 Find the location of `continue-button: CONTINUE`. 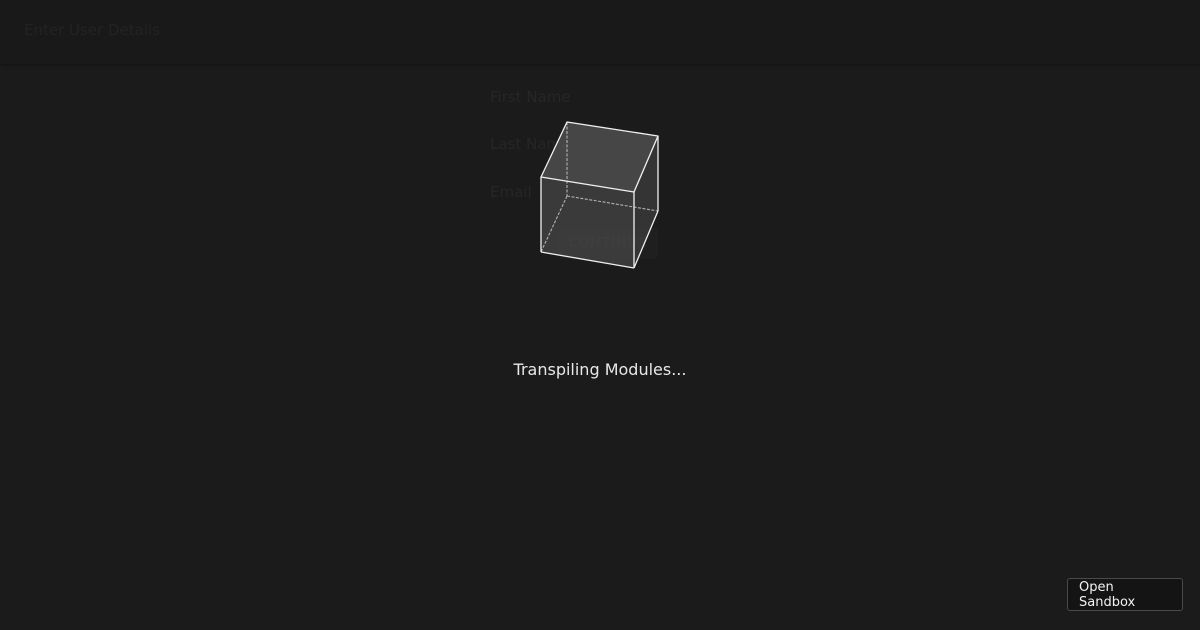

continue-button: CONTINUE is located at coordinates (608, 243).